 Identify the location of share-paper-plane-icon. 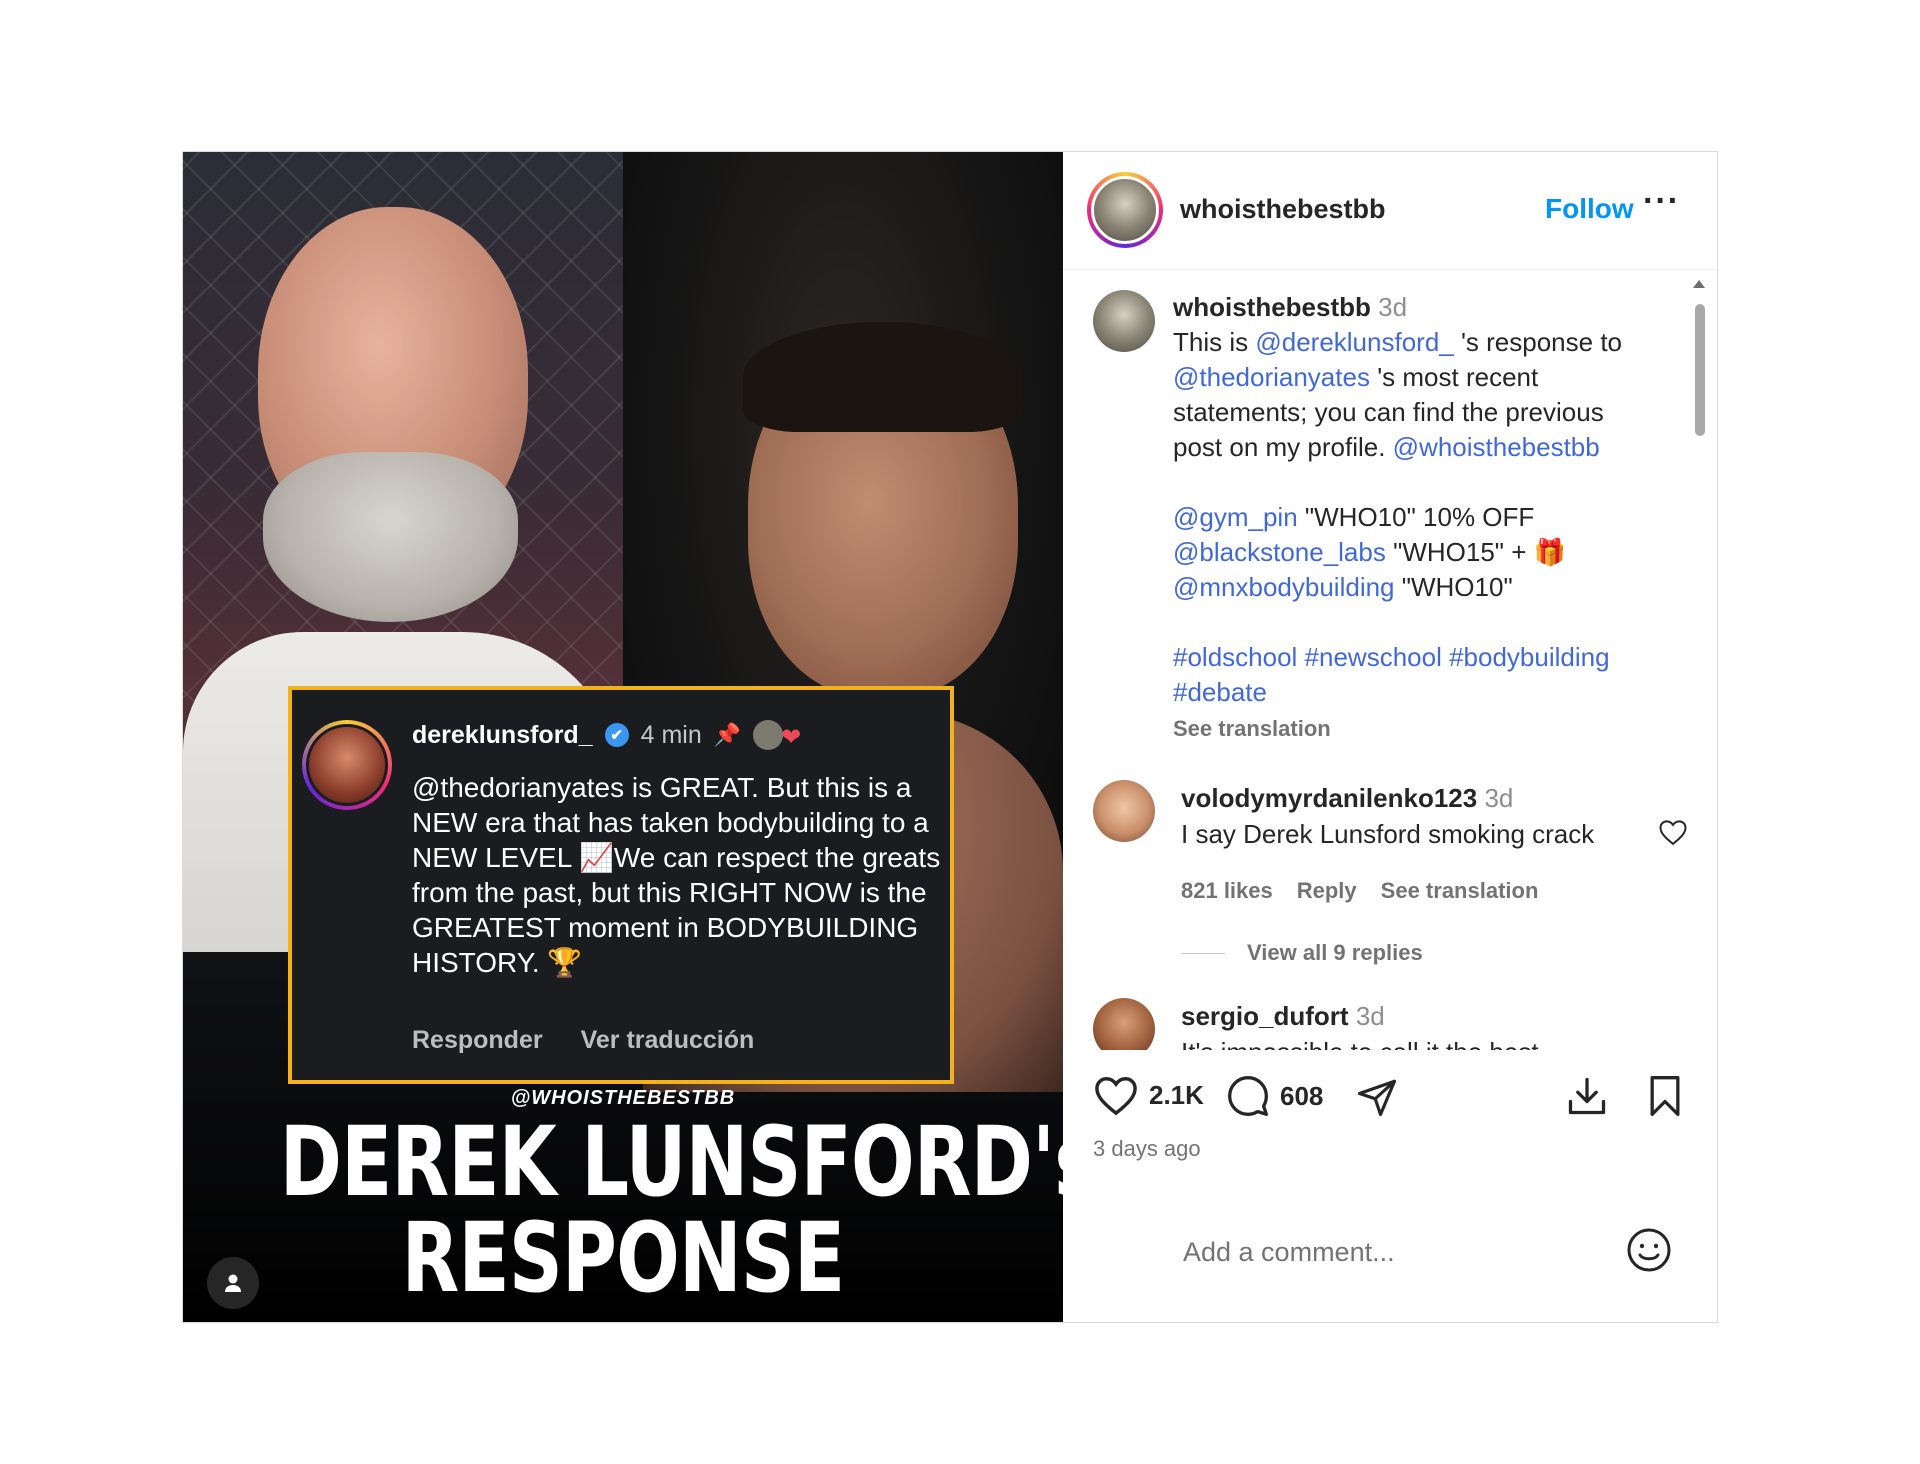
(1377, 1098).